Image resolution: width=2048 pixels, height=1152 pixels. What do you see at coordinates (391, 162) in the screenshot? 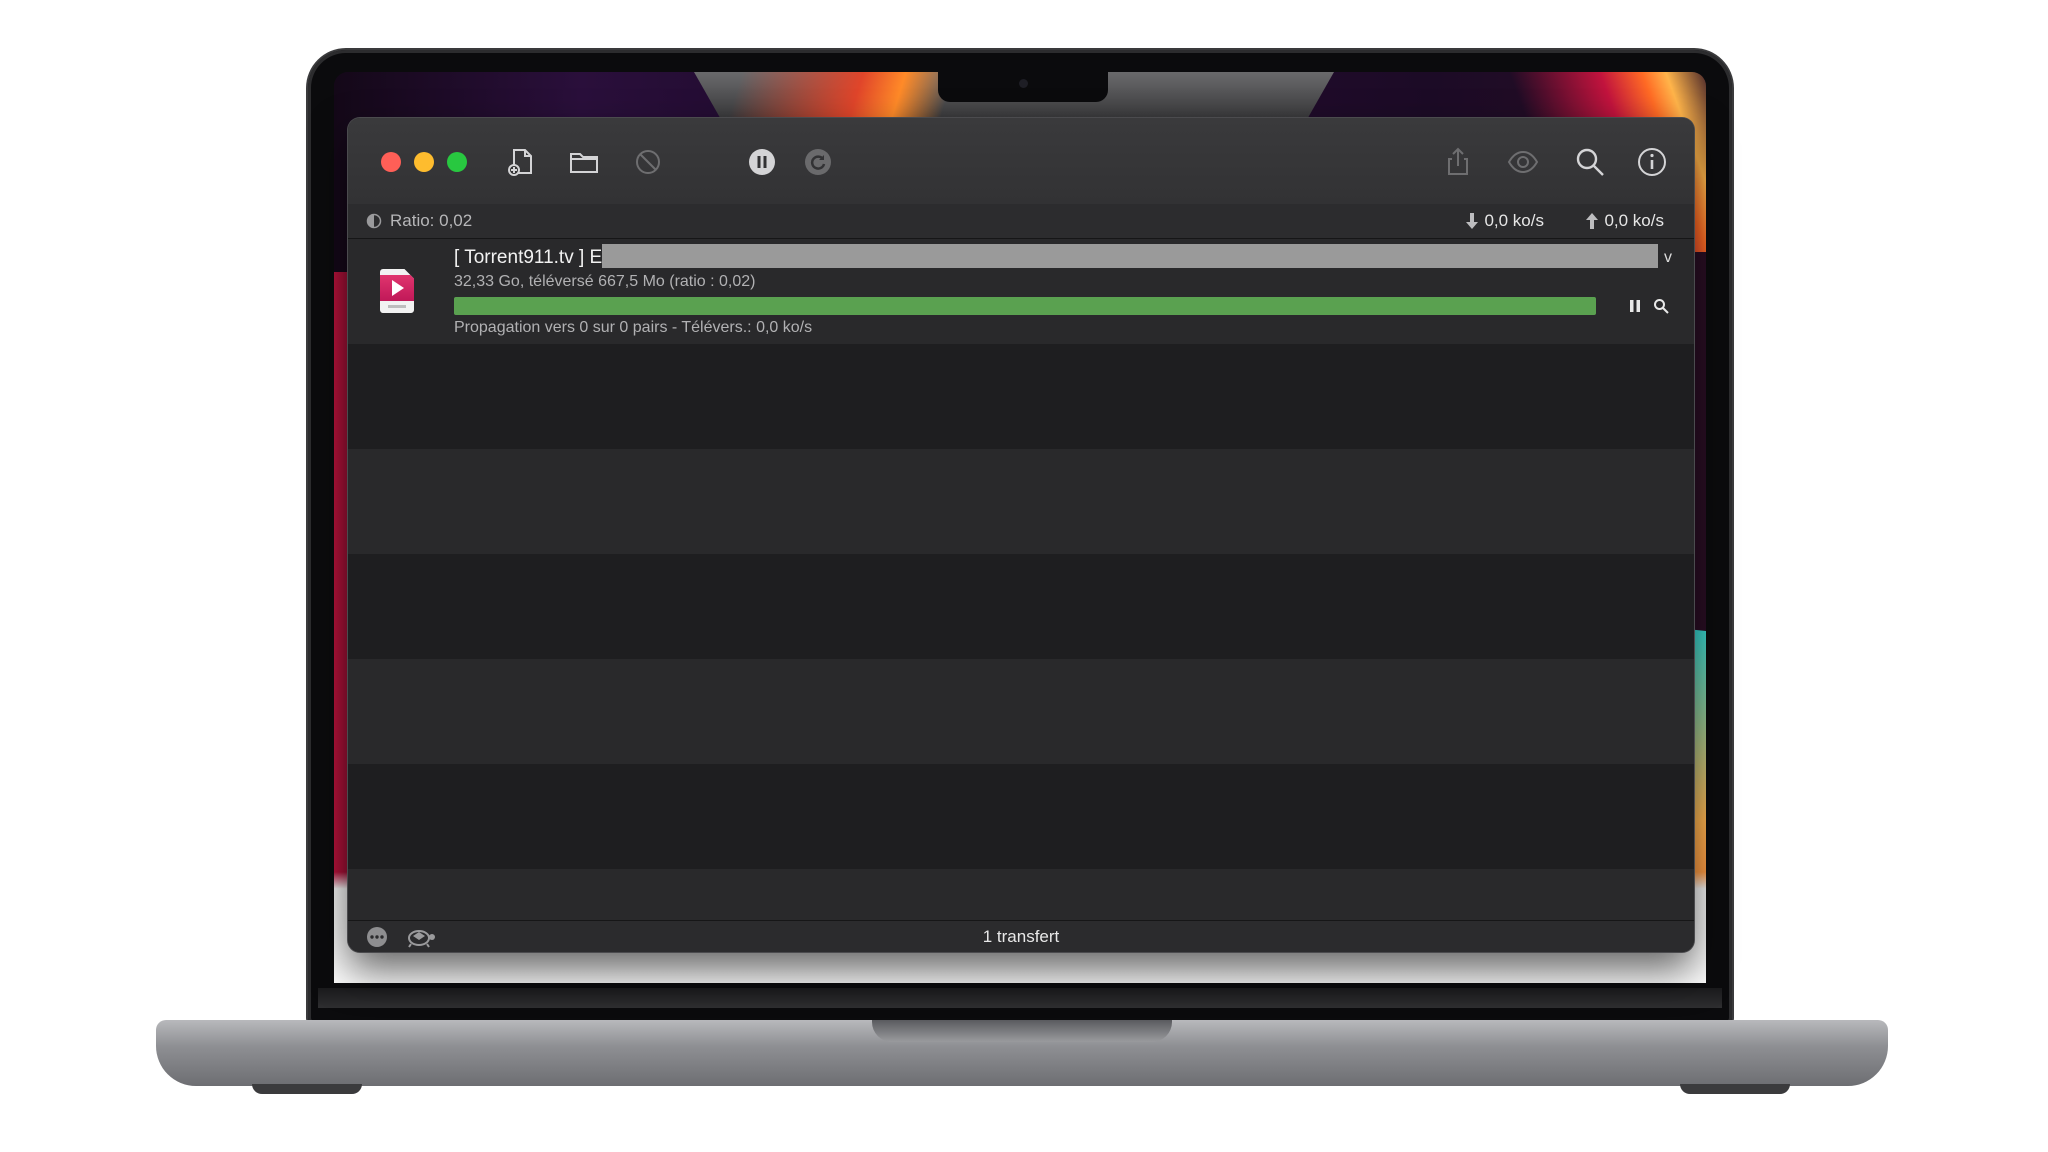
I see `close-window-button` at bounding box center [391, 162].